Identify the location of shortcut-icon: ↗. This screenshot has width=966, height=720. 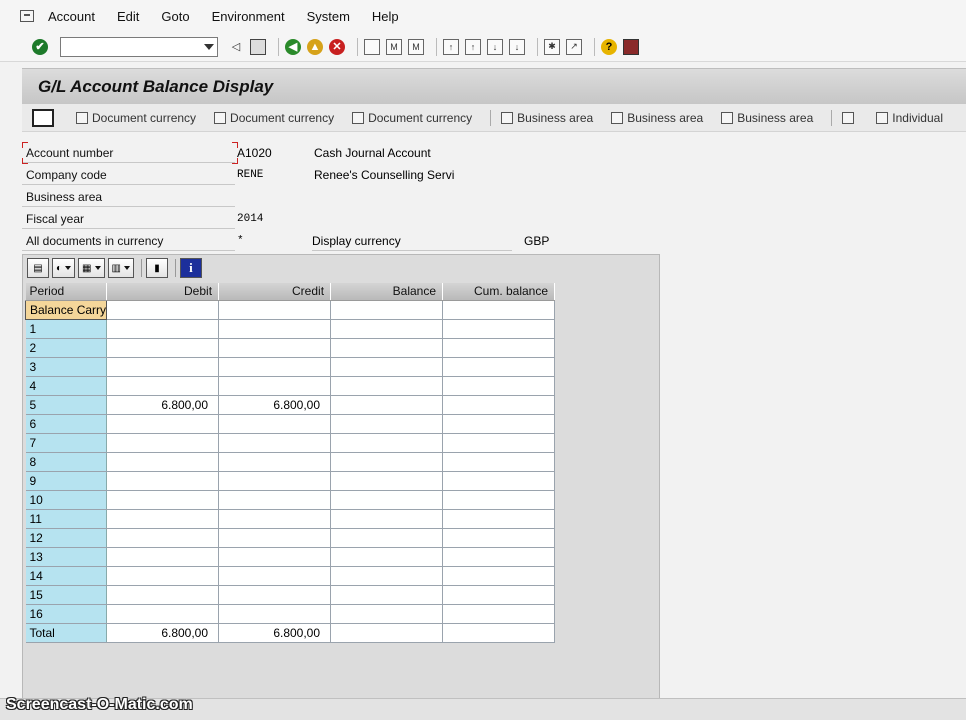
(574, 46).